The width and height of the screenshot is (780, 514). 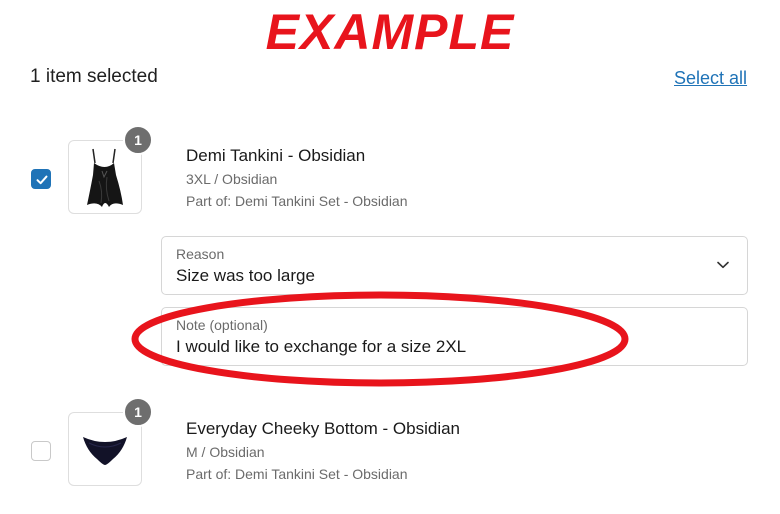 What do you see at coordinates (200, 254) in the screenshot?
I see `reason-label: Reason` at bounding box center [200, 254].